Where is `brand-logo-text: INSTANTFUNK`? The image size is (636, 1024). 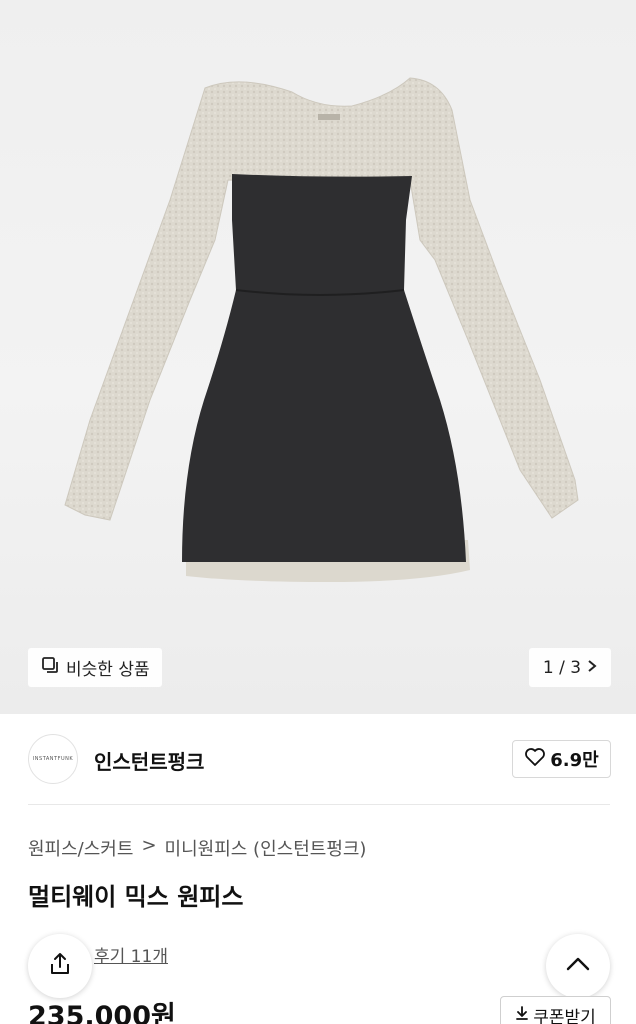
brand-logo-text: INSTANTFUNK is located at coordinates (53, 759).